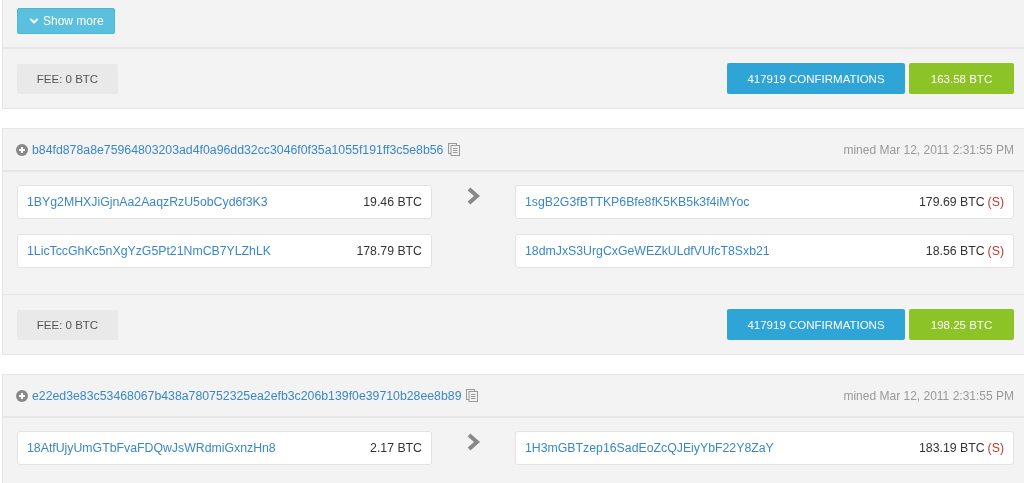 Image resolution: width=1024 pixels, height=483 pixels. What do you see at coordinates (951, 448) in the screenshot?
I see `amount: 183.19 BTC` at bounding box center [951, 448].